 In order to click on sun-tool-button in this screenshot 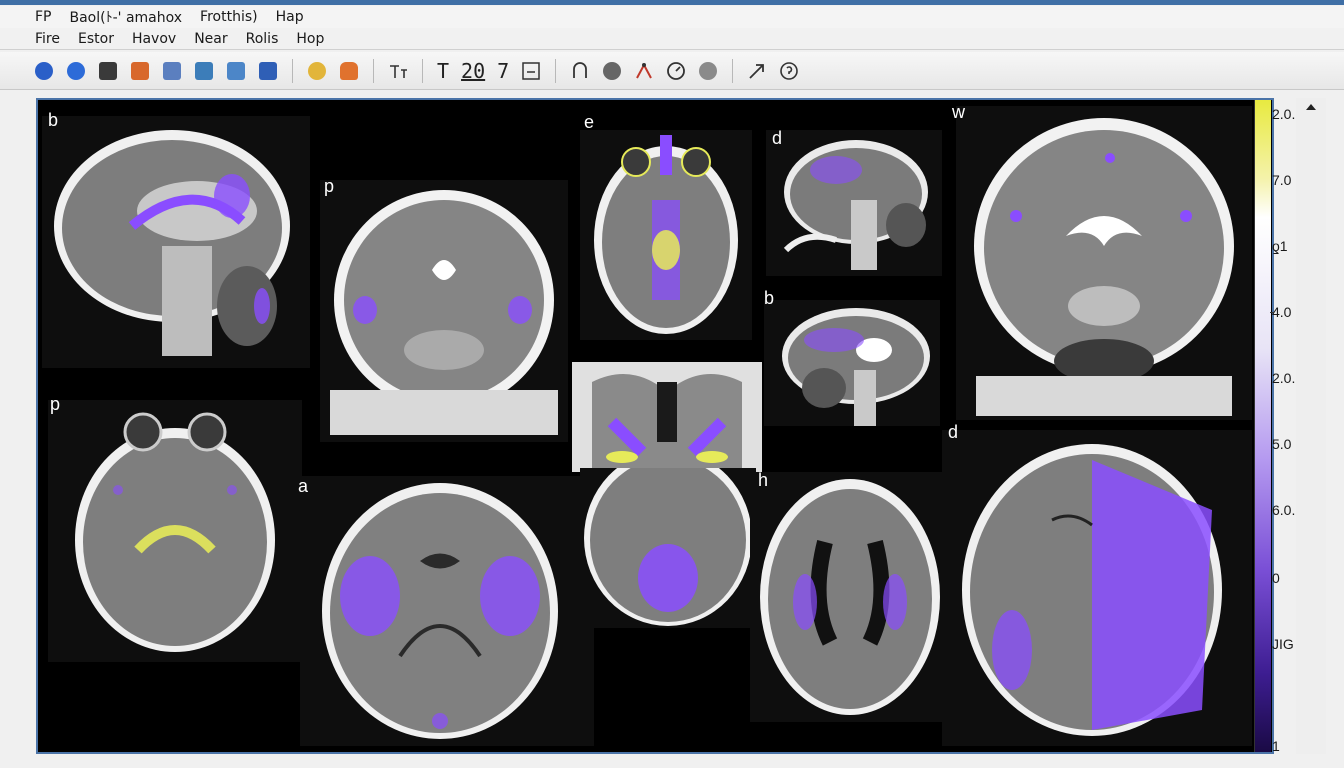, I will do `click(317, 71)`.